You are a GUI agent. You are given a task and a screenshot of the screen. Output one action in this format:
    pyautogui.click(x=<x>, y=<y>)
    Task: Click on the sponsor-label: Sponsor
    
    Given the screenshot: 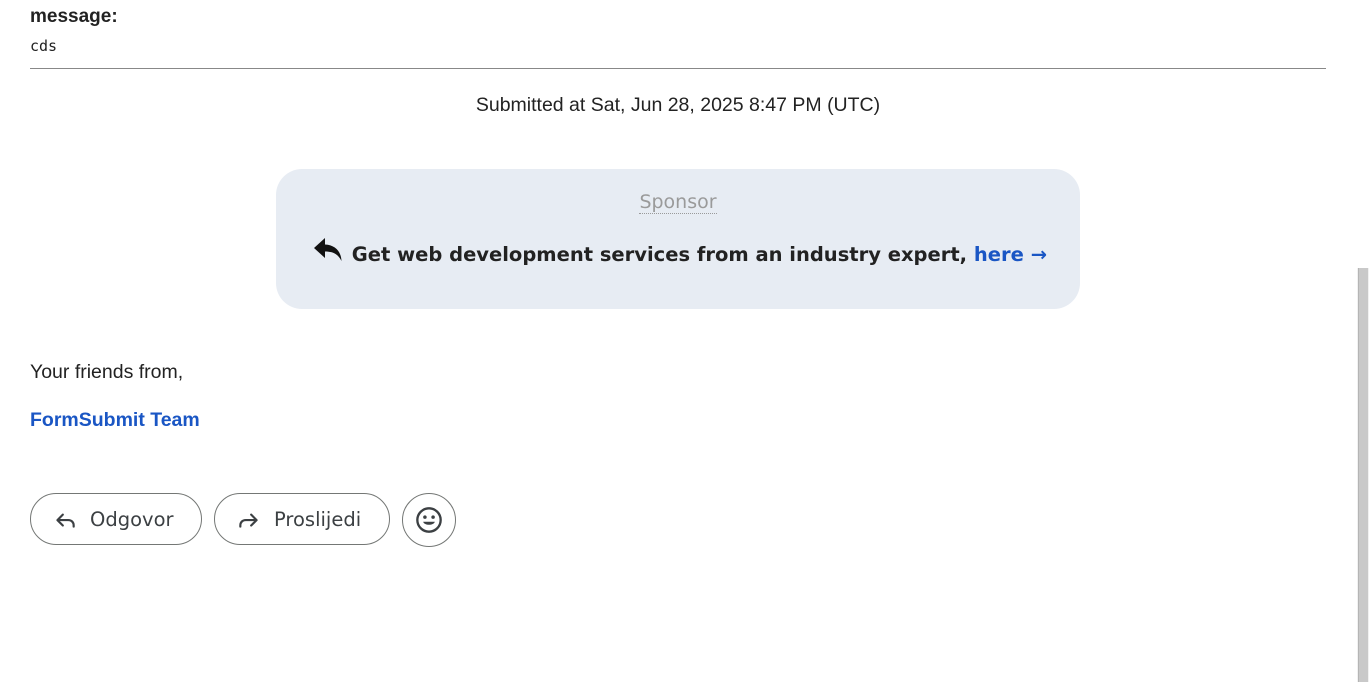 What is the action you would take?
    pyautogui.click(x=678, y=202)
    